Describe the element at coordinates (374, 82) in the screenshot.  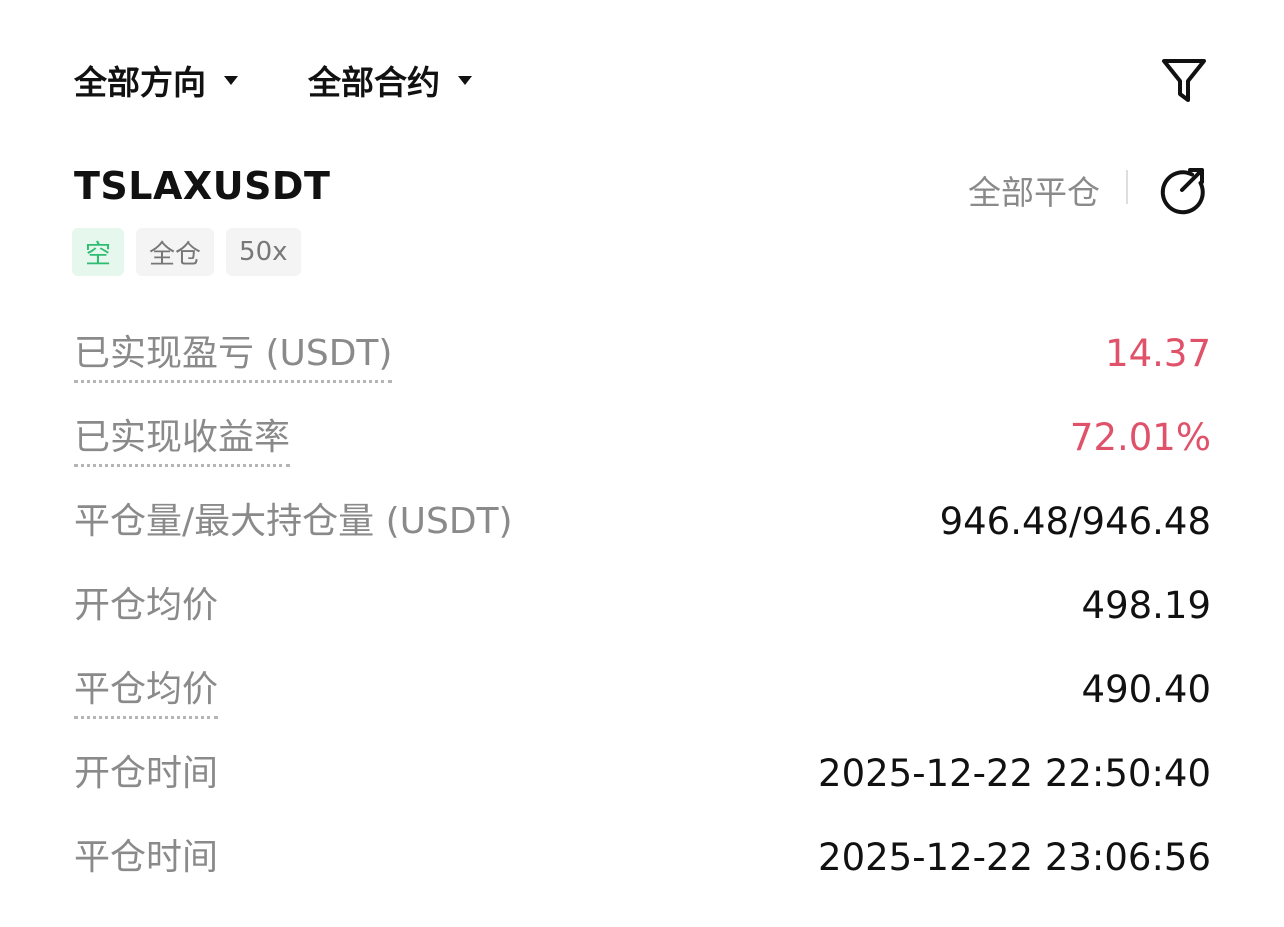
I see `contract-dropdown-label: 全部合约` at that location.